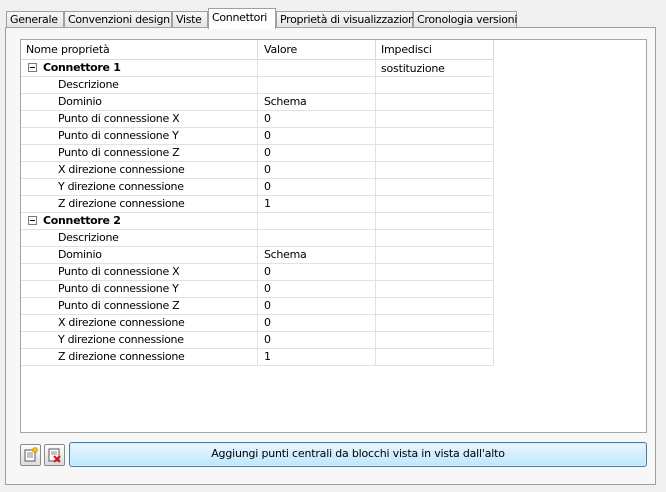  What do you see at coordinates (465, 19) in the screenshot?
I see `tab-cronologia-versioni: Cronologia versioni` at bounding box center [465, 19].